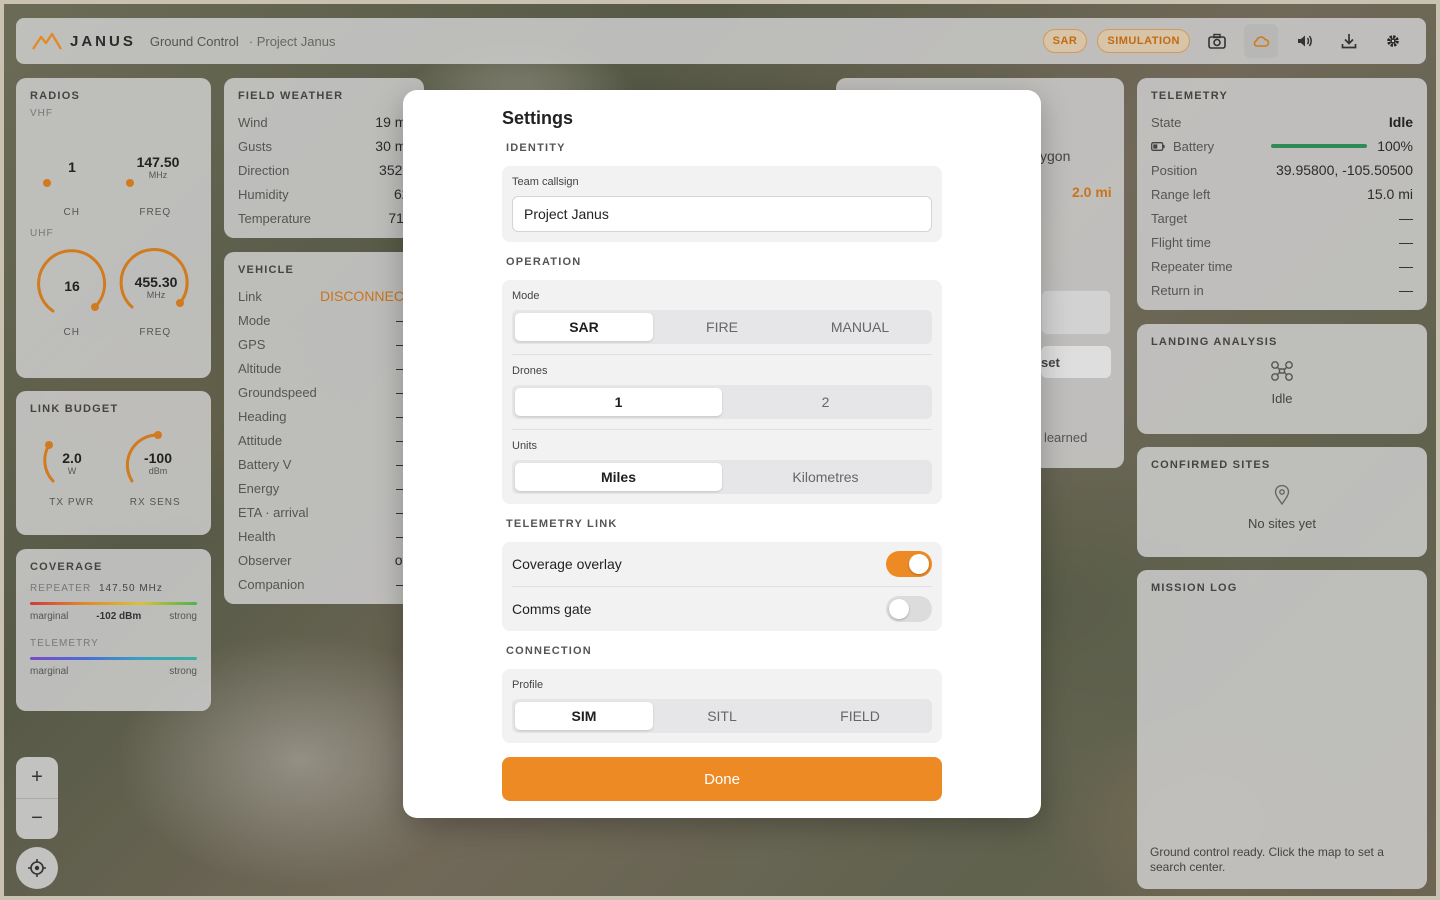 The height and width of the screenshot is (900, 1440). Describe the element at coordinates (257, 536) in the screenshot. I see `vehicle-key: Health` at that location.